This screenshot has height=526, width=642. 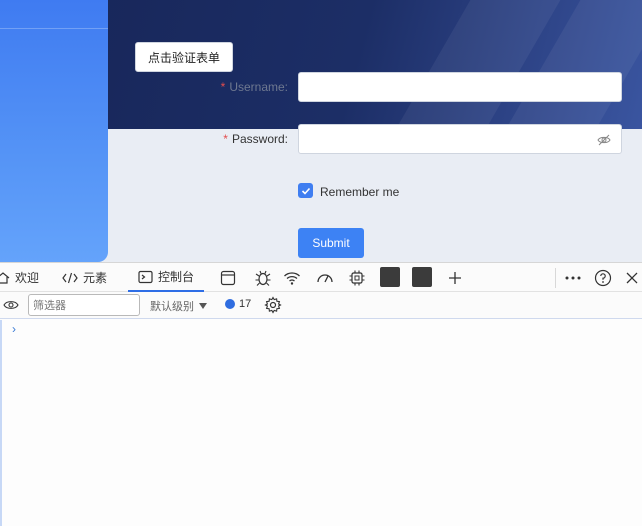 I want to click on tab-console-label: 控制台, so click(x=176, y=277).